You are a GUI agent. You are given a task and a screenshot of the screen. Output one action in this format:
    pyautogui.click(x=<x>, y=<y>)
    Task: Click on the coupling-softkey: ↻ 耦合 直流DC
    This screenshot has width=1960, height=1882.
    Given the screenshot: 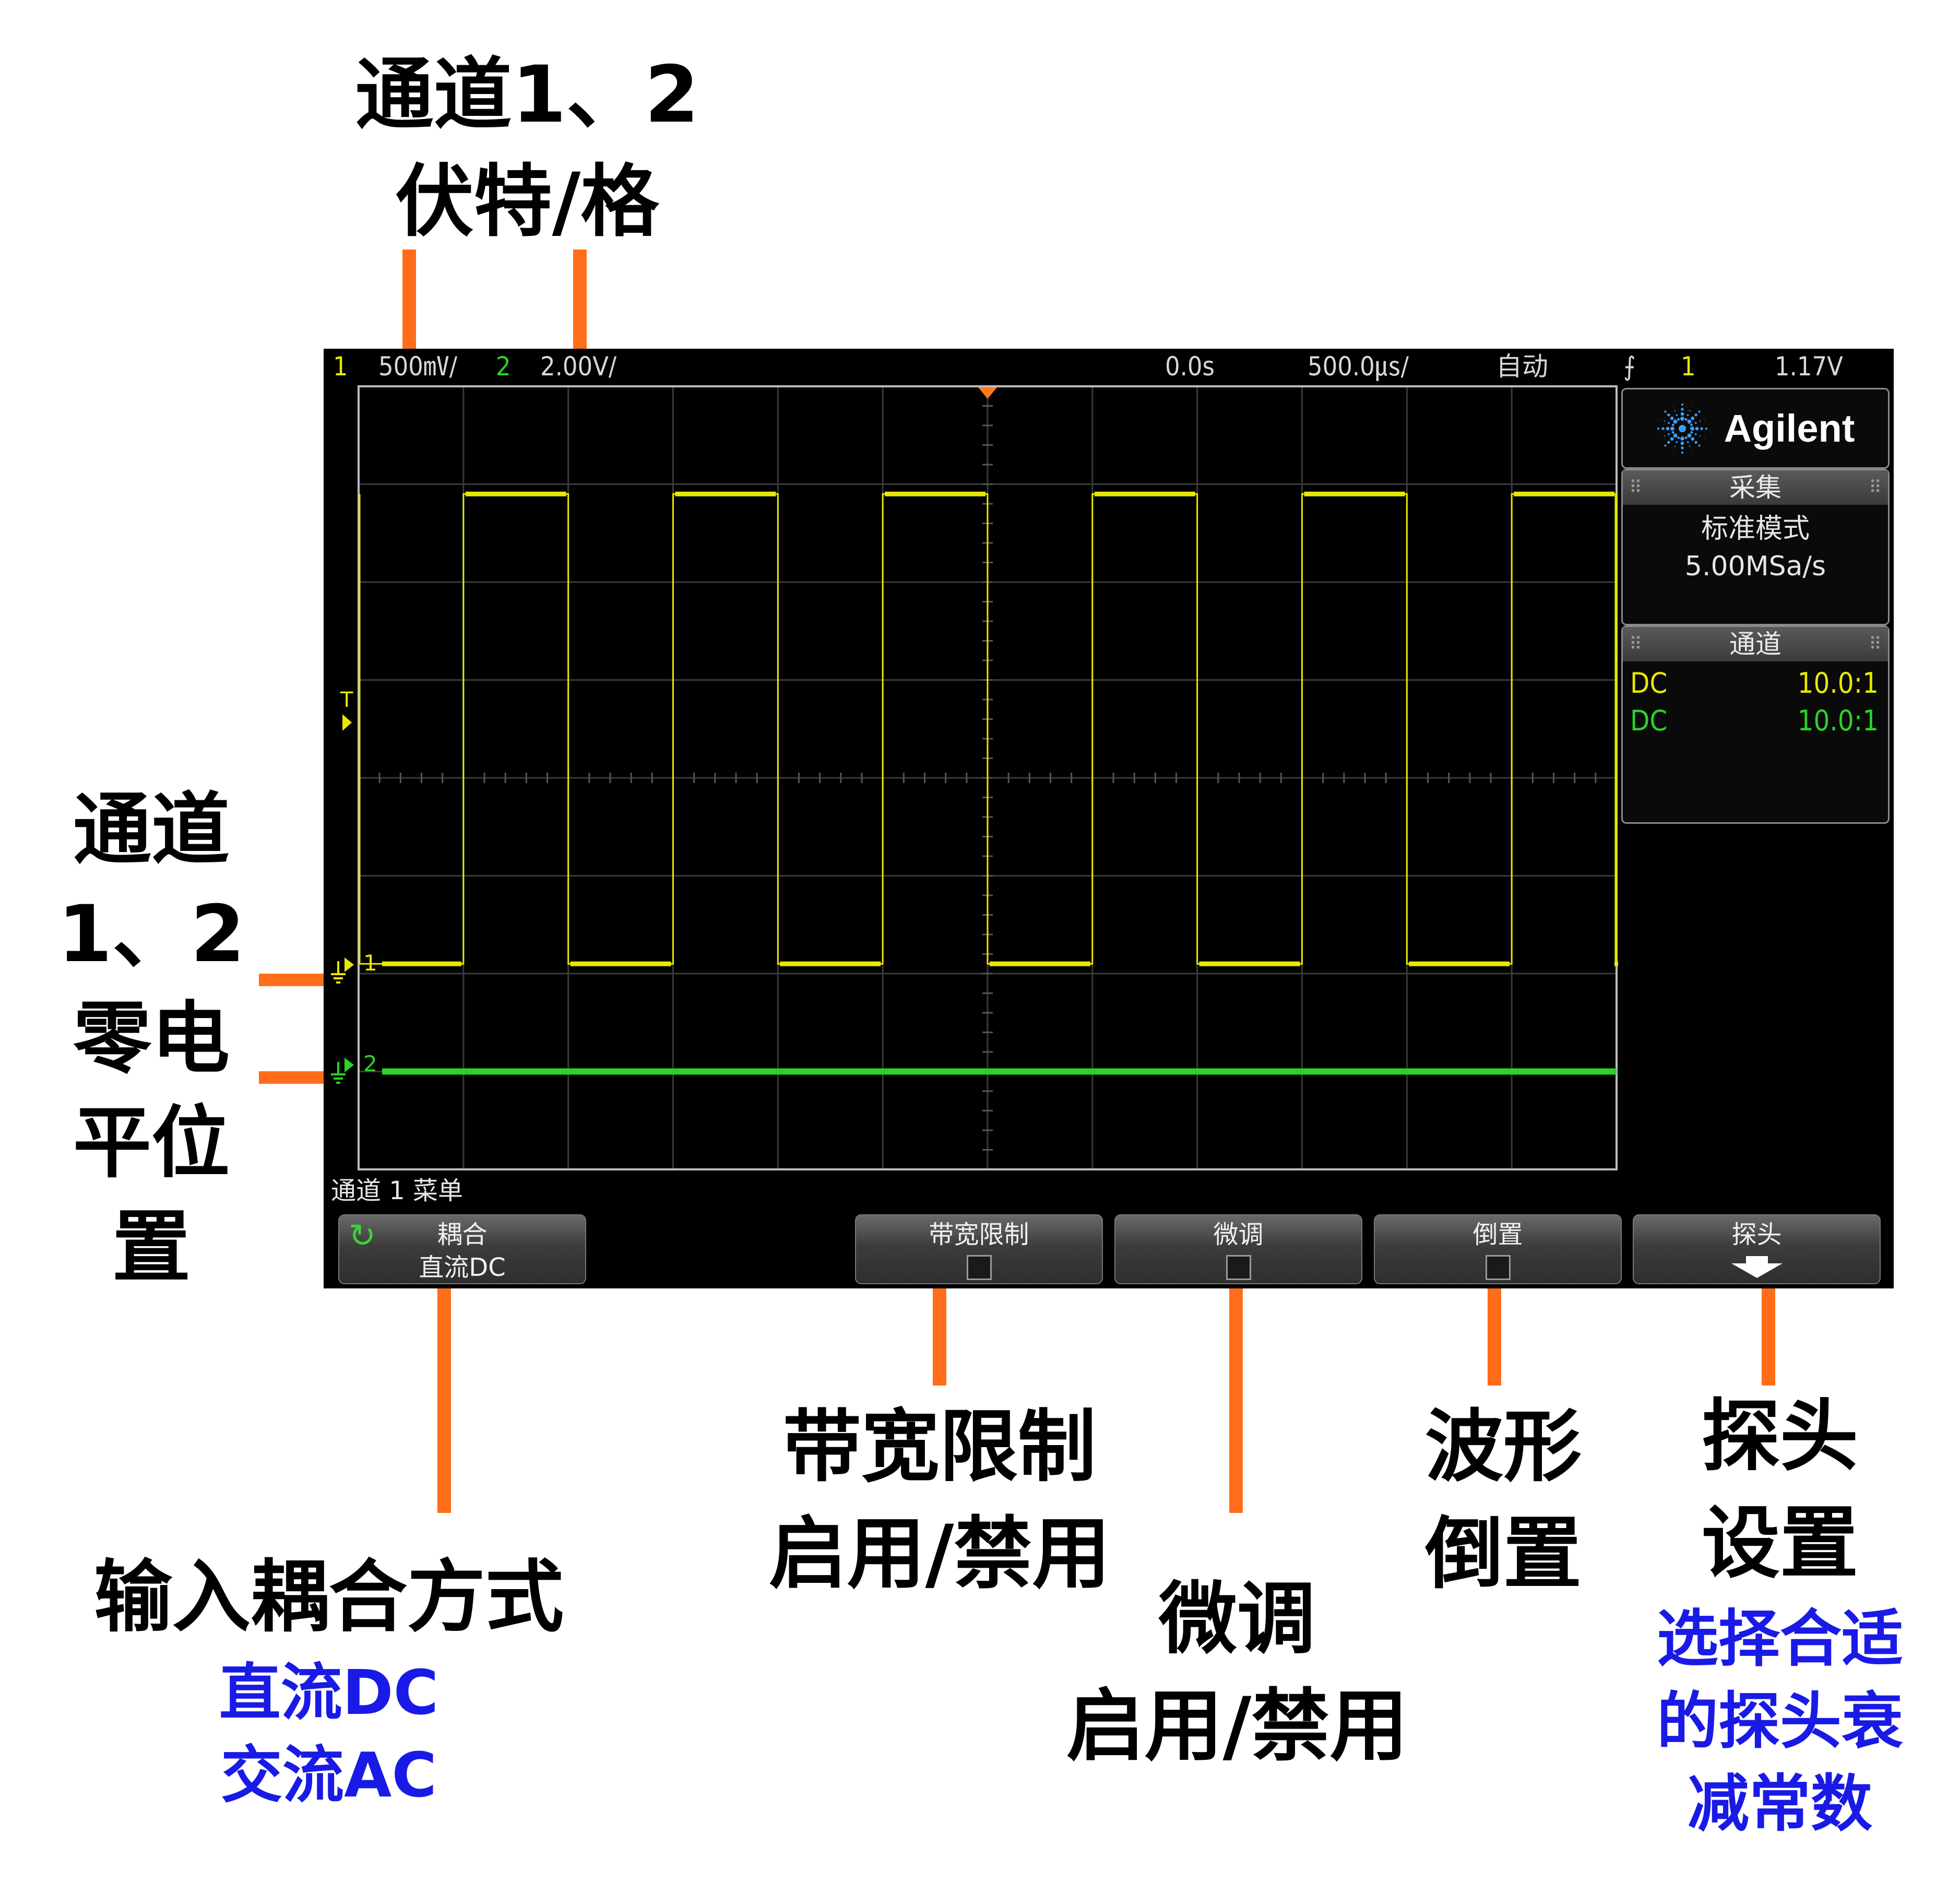 What is the action you would take?
    pyautogui.click(x=462, y=1249)
    